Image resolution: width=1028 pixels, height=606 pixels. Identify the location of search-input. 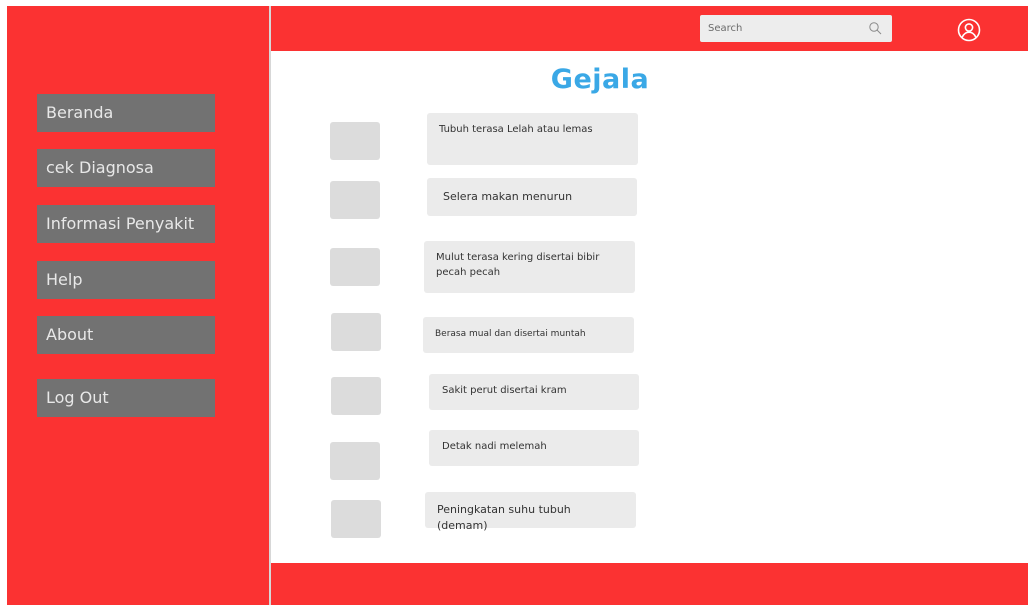
(783, 28).